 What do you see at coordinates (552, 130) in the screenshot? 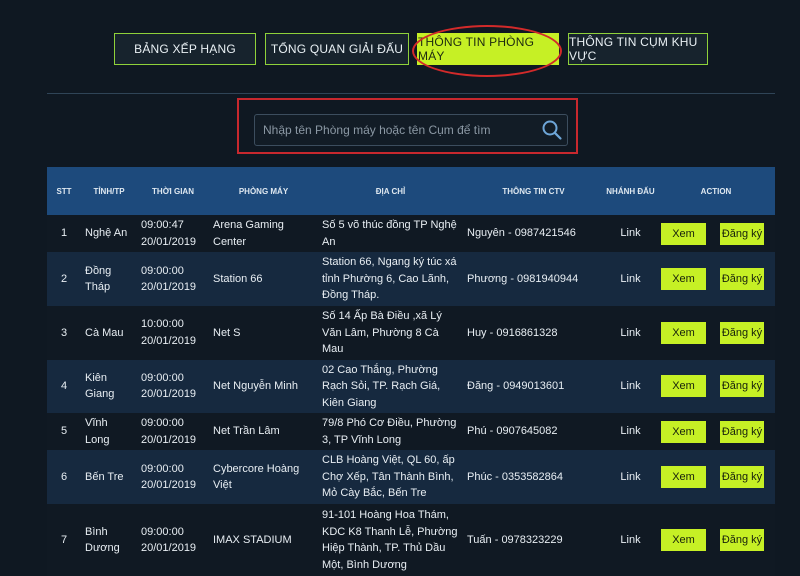
I see `search-icon` at bounding box center [552, 130].